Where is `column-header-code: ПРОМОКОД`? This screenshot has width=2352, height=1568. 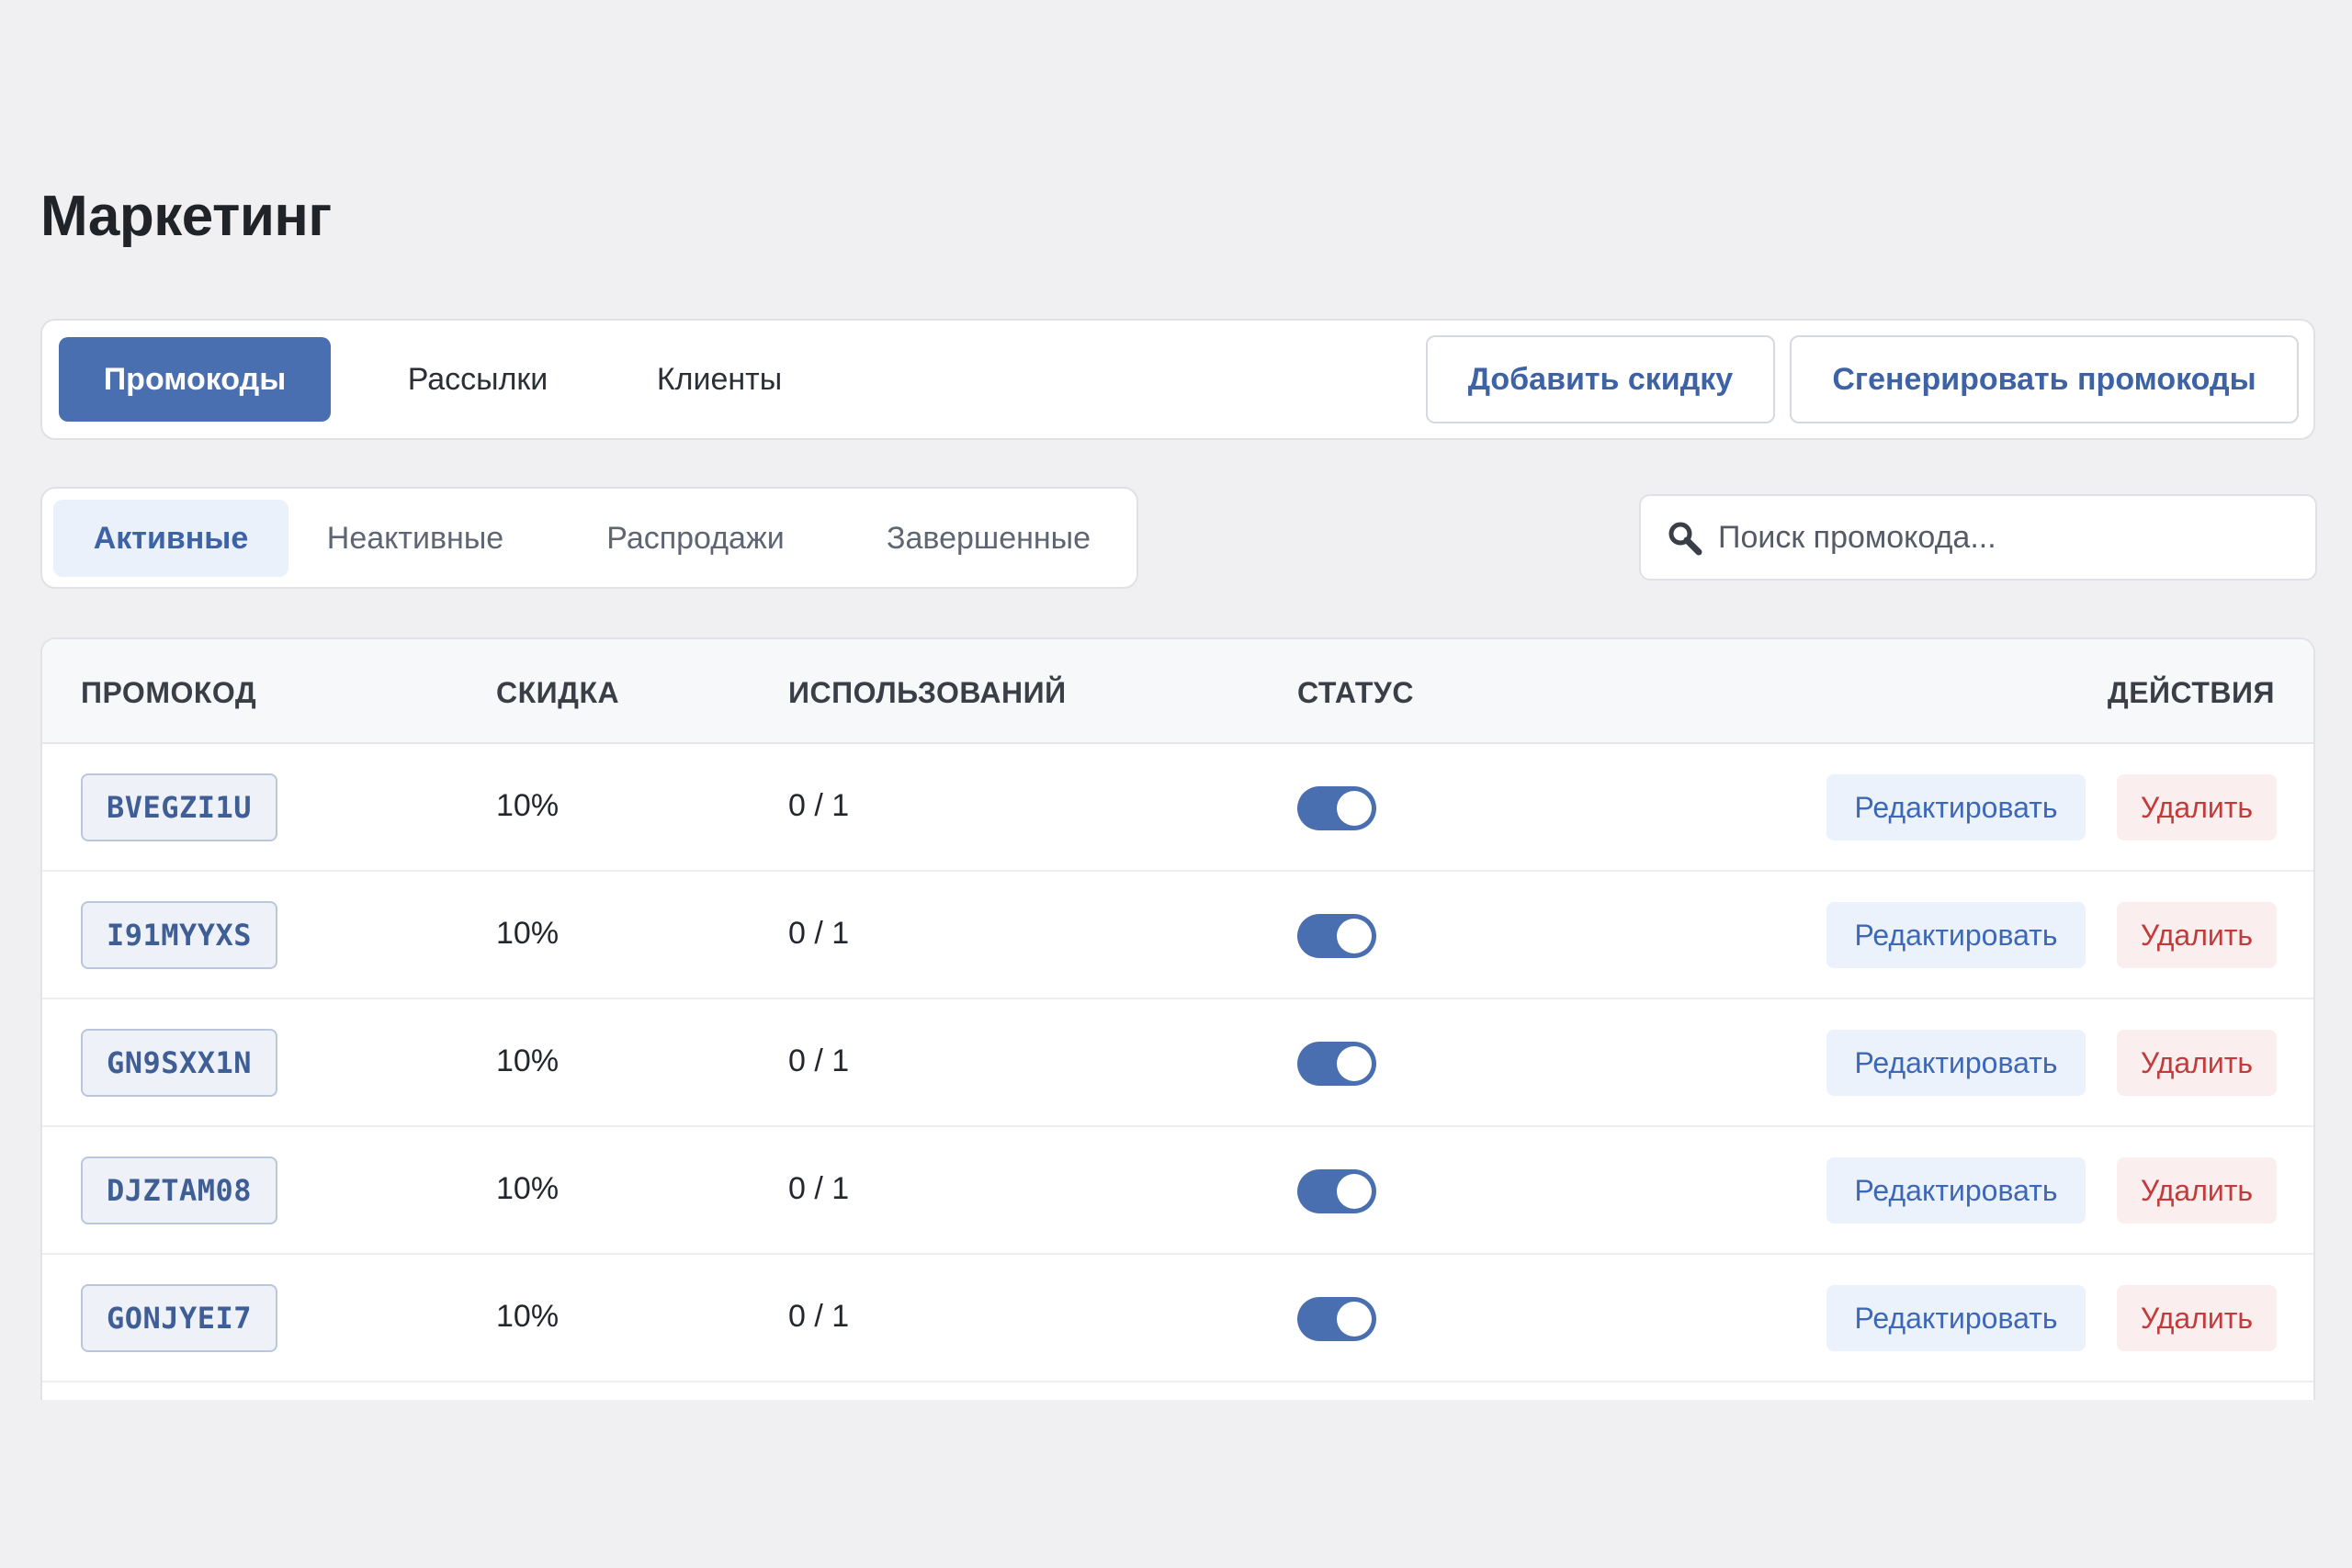
column-header-code: ПРОМОКОД is located at coordinates (169, 692).